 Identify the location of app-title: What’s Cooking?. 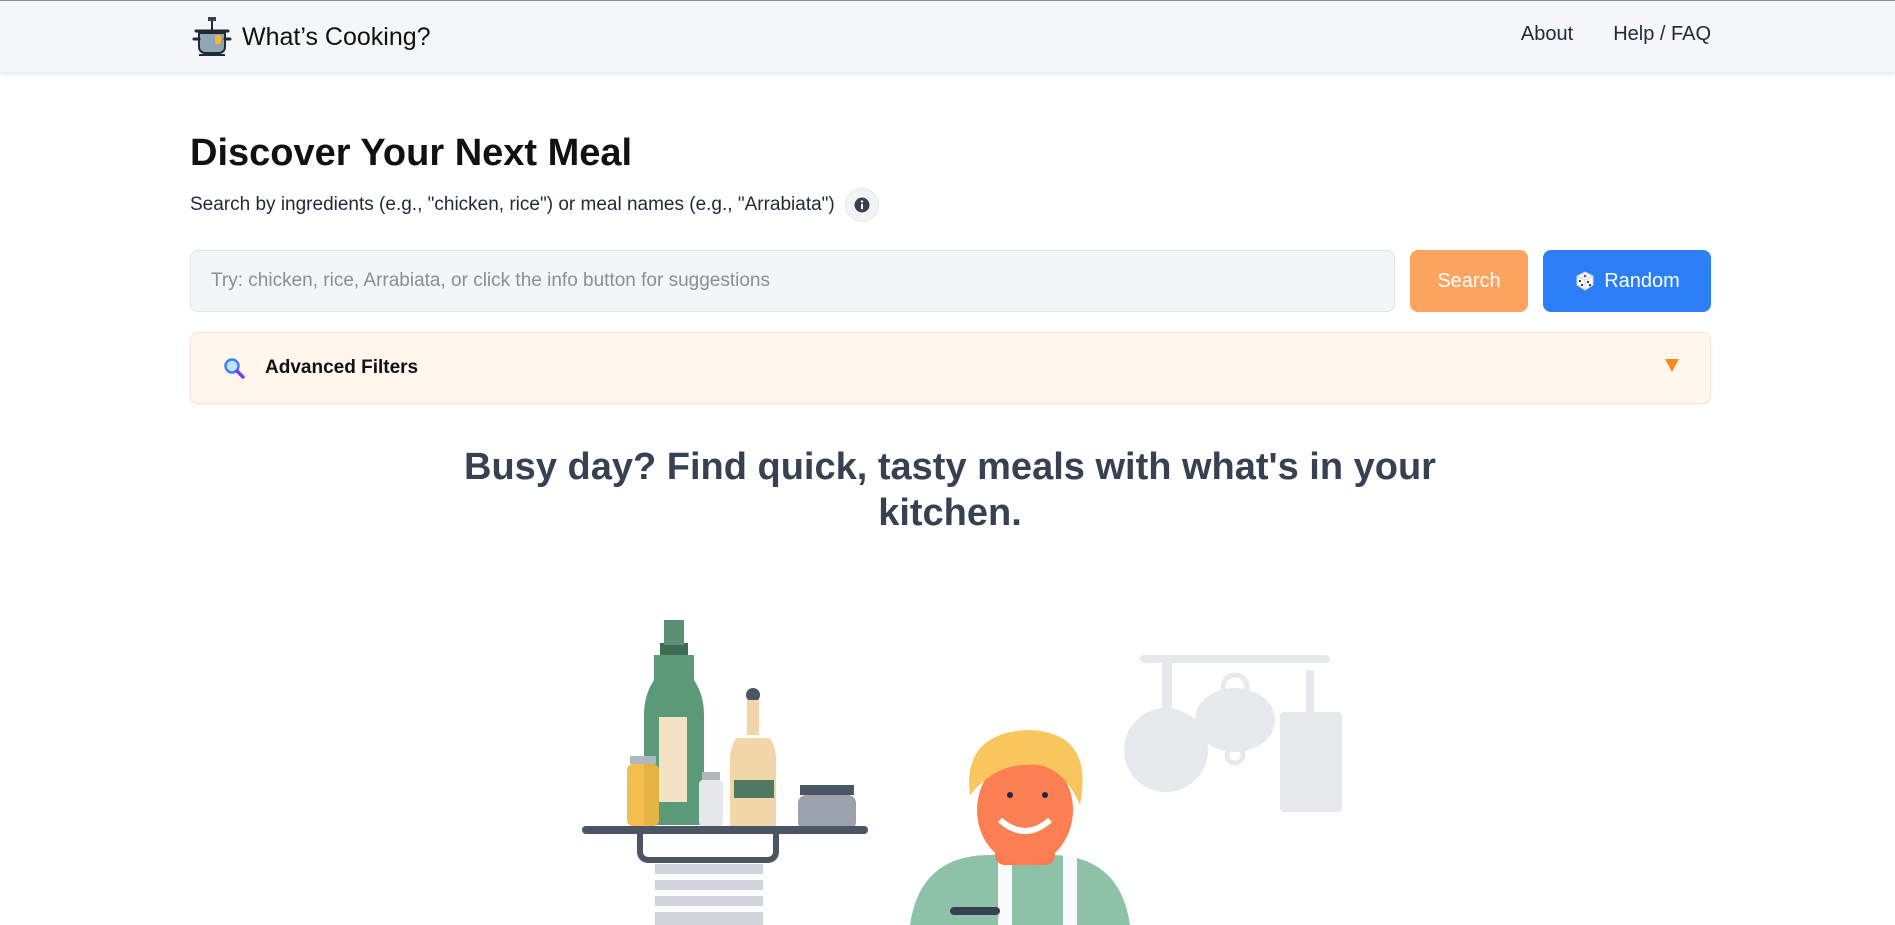
(336, 36).